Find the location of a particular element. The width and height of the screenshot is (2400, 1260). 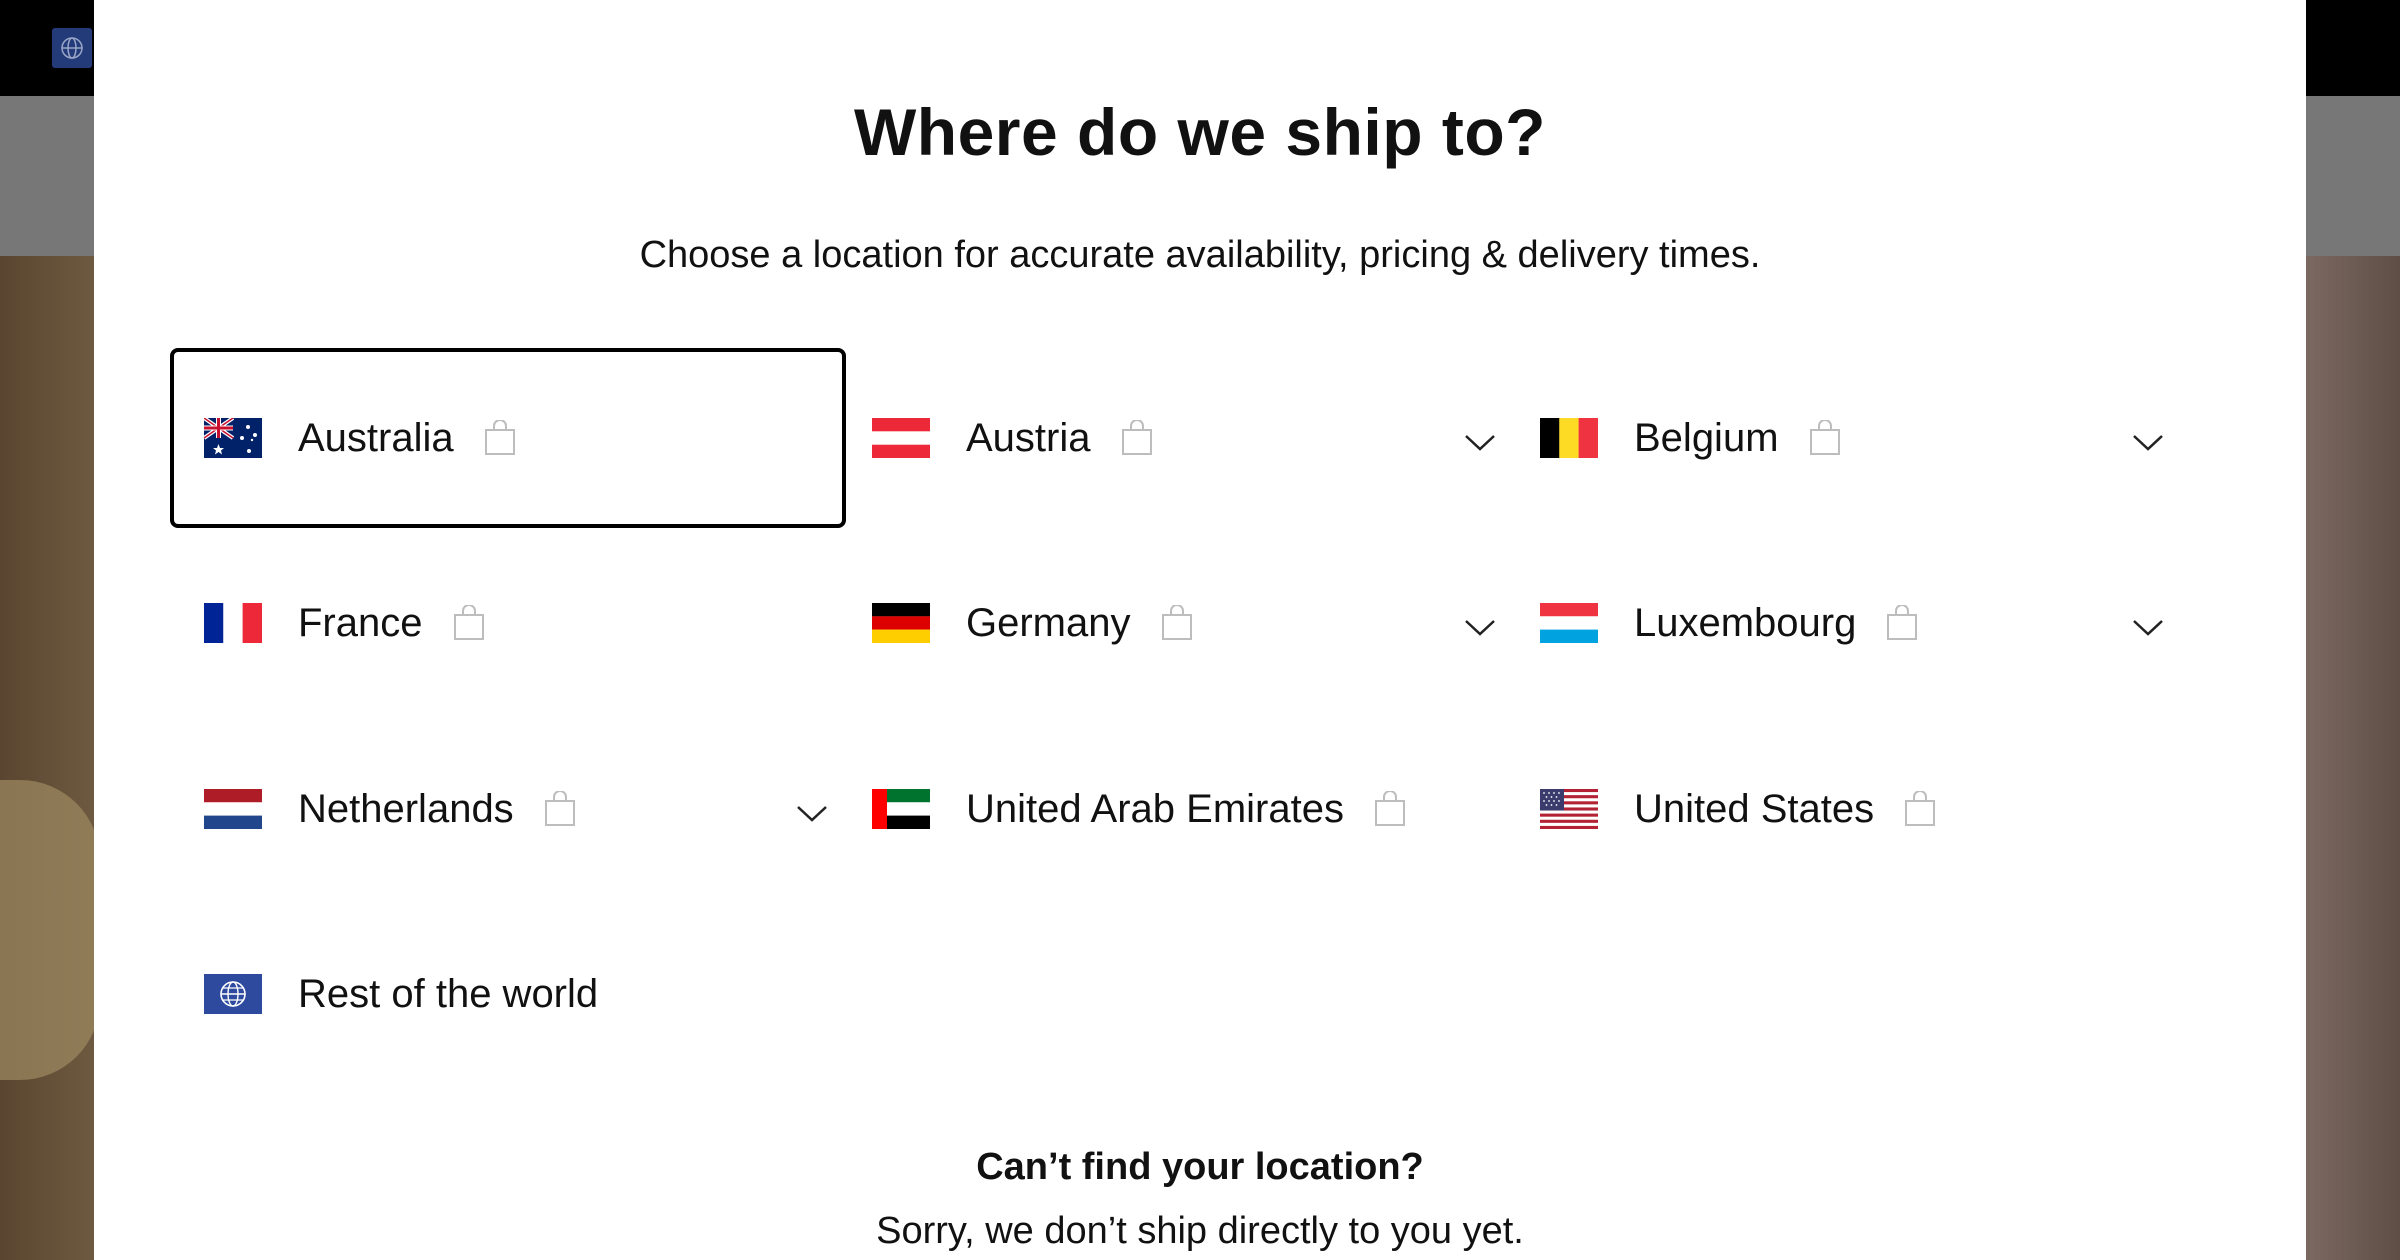

location-option-germany: Germany is located at coordinates (1176, 623).